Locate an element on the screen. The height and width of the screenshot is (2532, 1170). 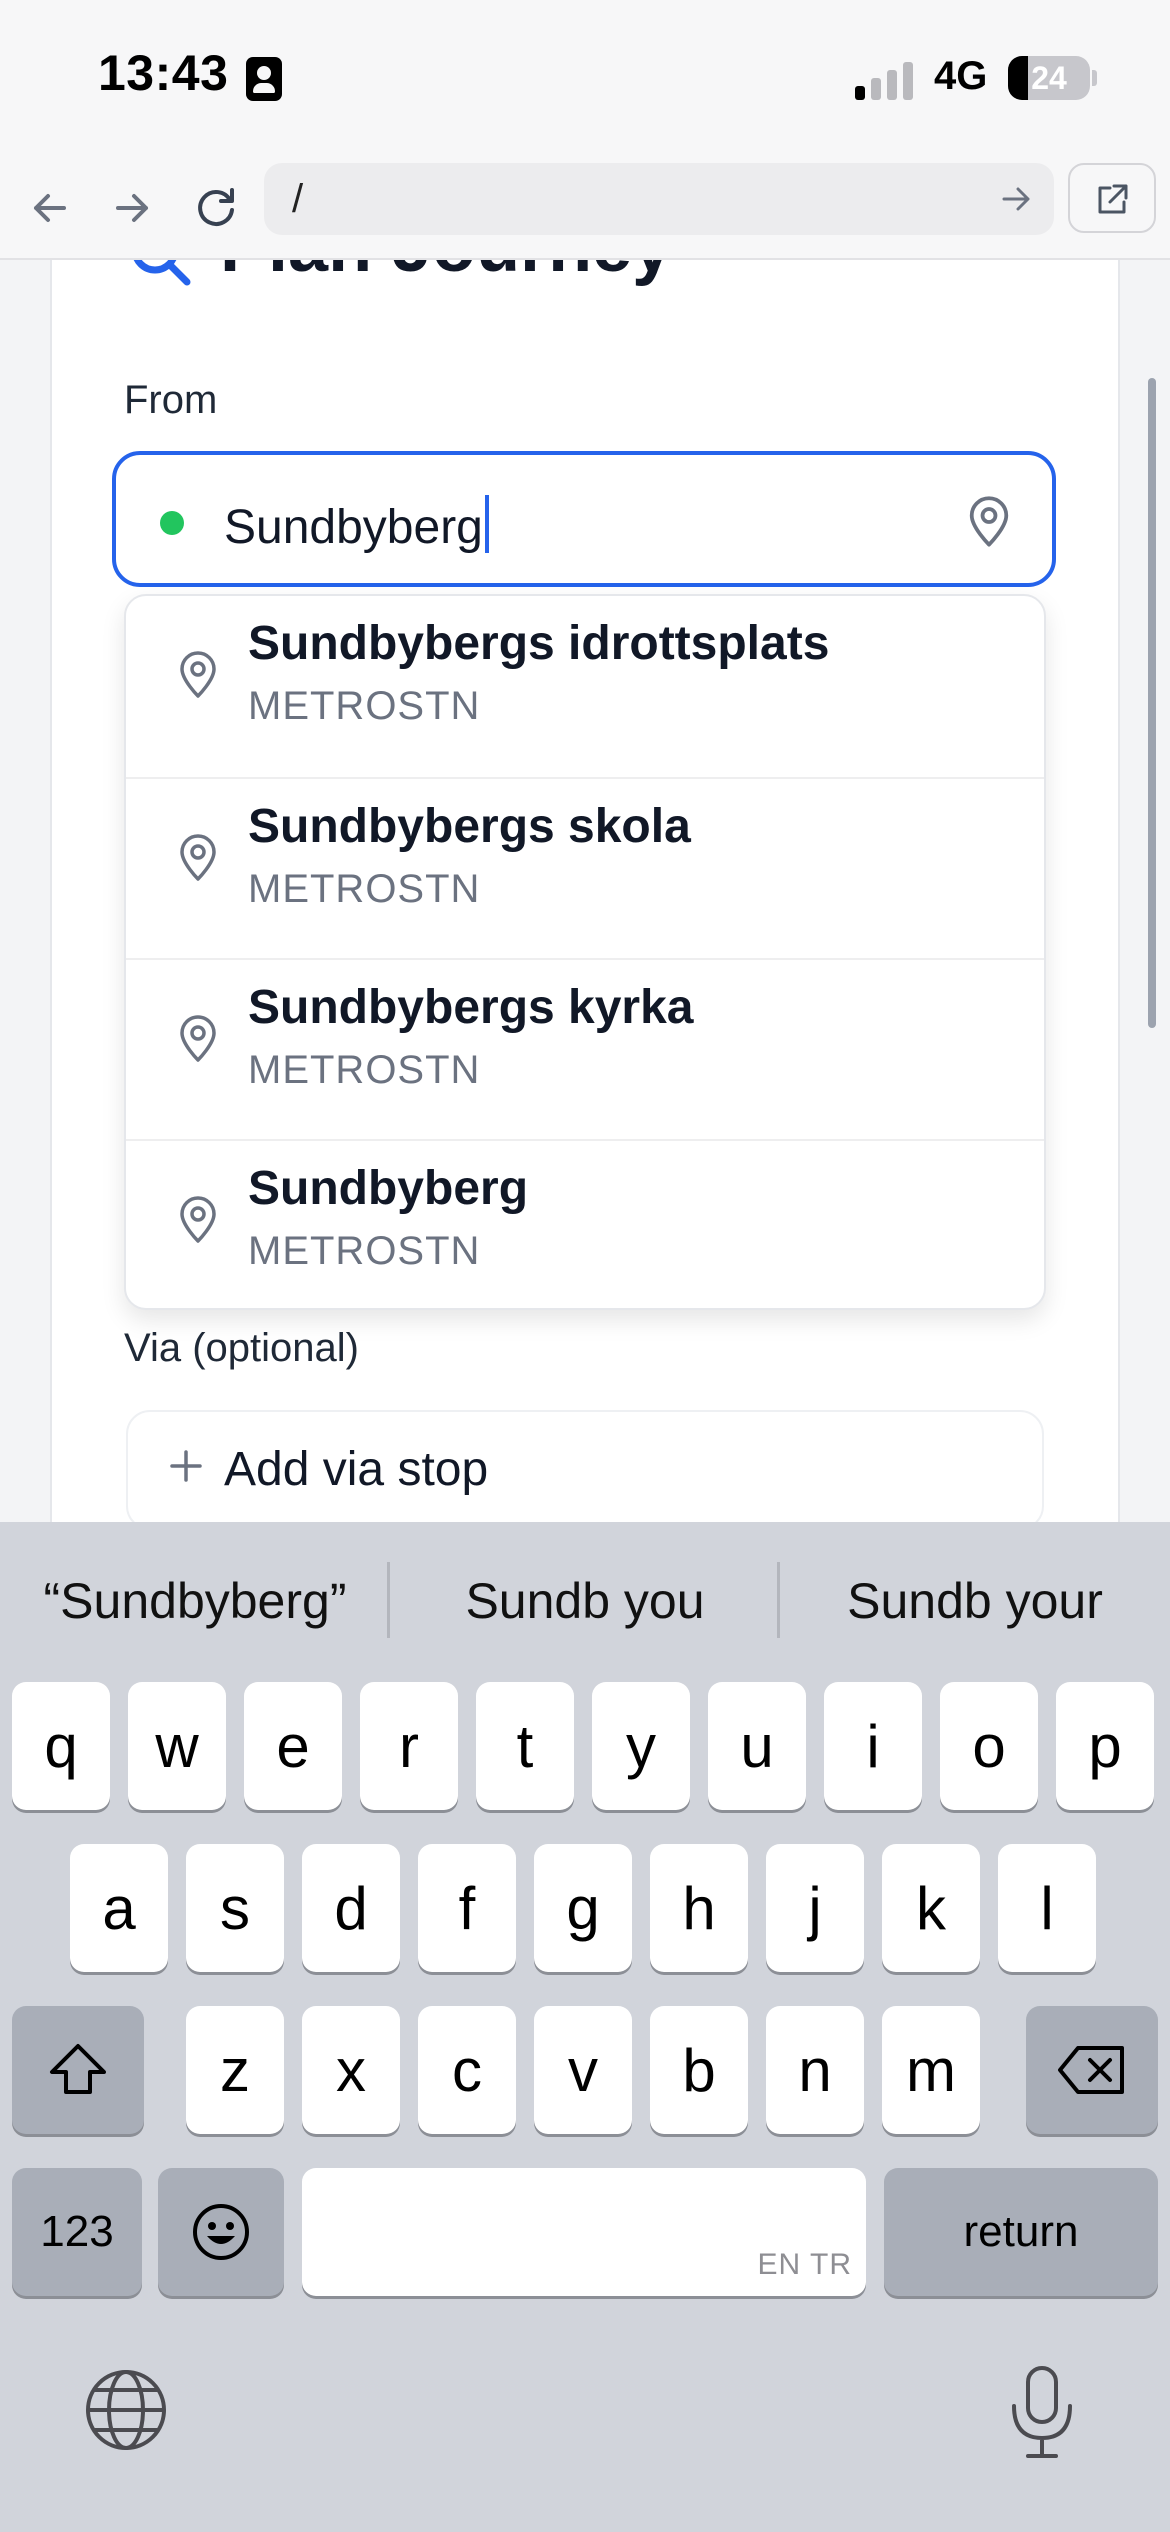
backspace-icon is located at coordinates (1091, 2070).